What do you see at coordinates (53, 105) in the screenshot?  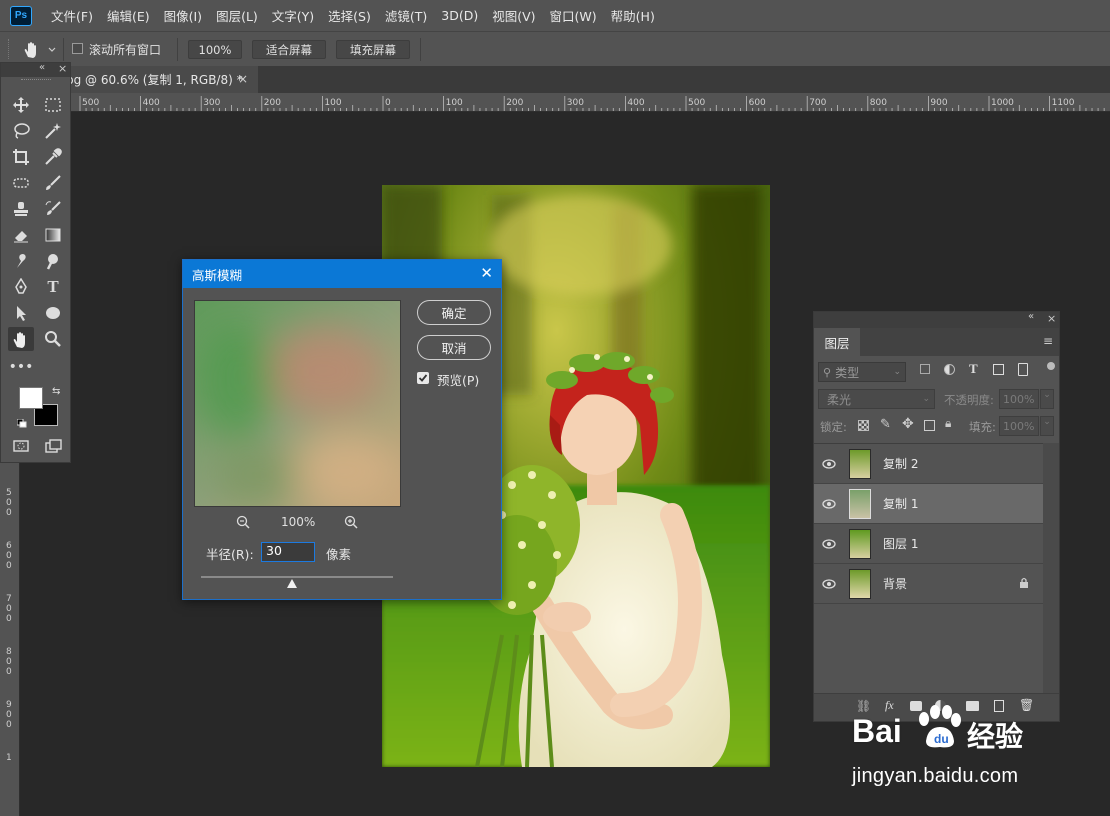 I see `marquee-tool-icon` at bounding box center [53, 105].